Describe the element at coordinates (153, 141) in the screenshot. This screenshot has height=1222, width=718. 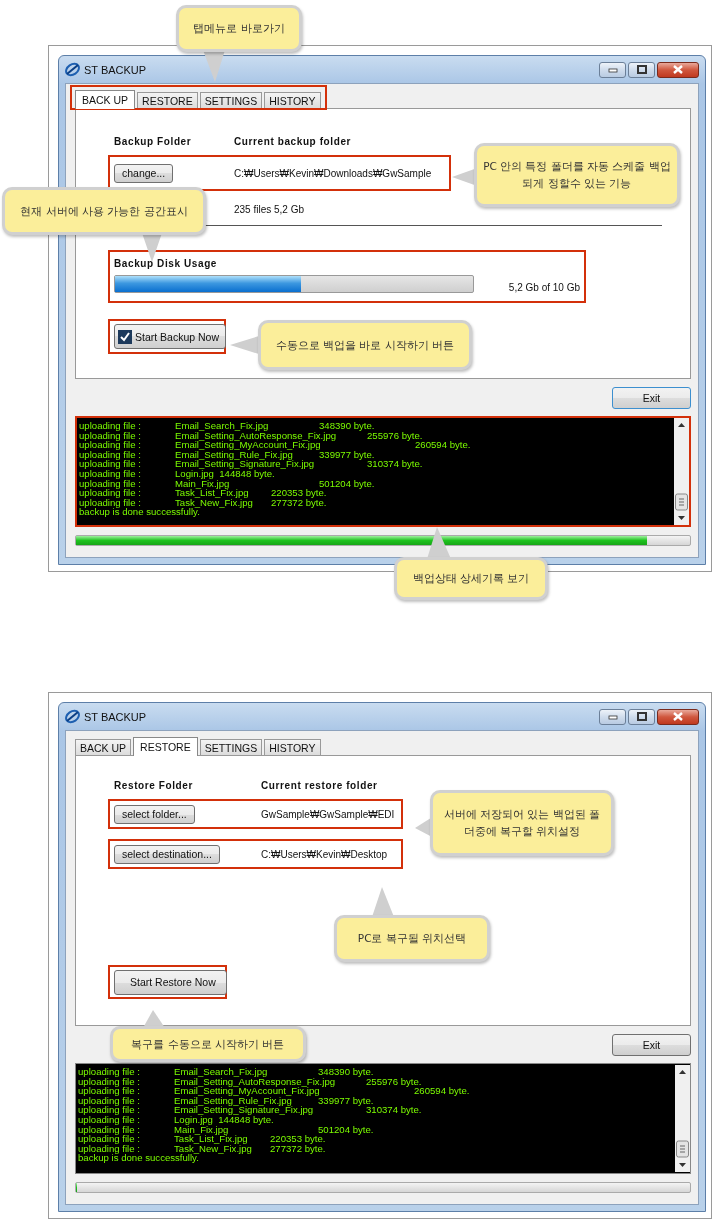
I see `column-heading: Backup Folder` at that location.